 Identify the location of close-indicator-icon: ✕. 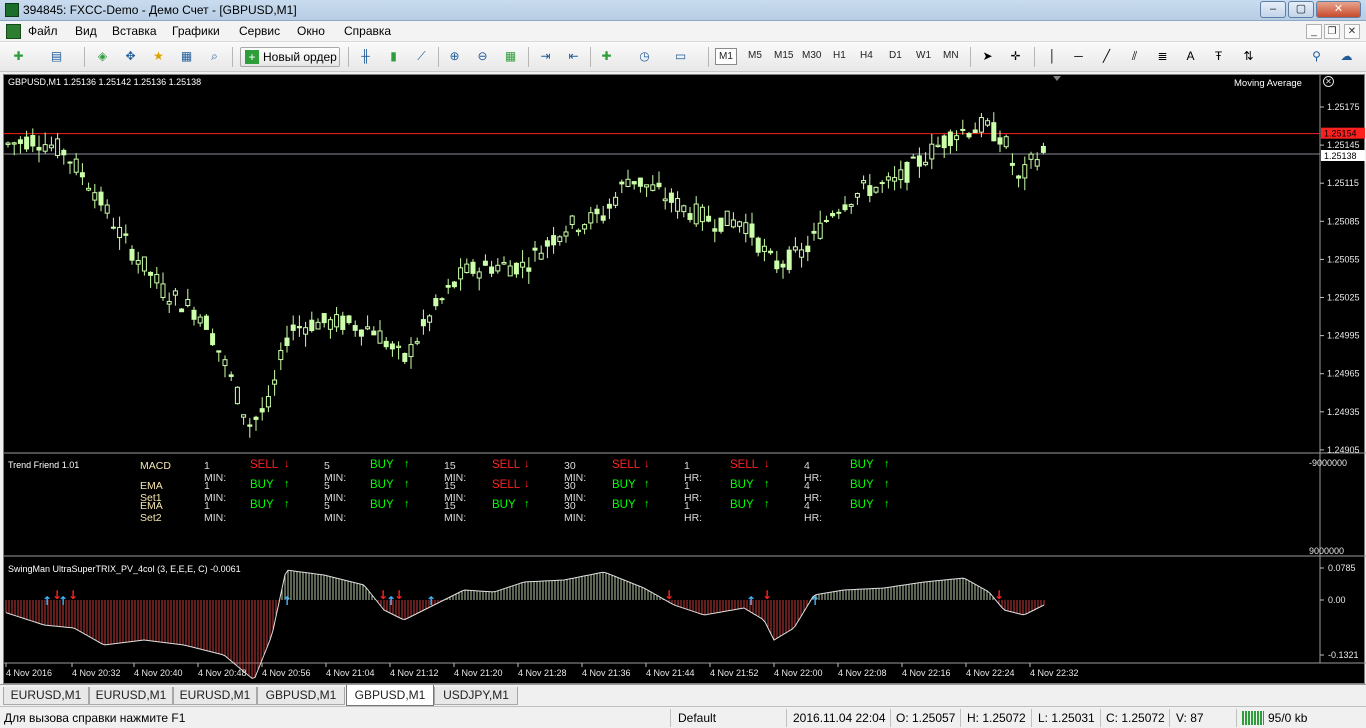
(1328, 81).